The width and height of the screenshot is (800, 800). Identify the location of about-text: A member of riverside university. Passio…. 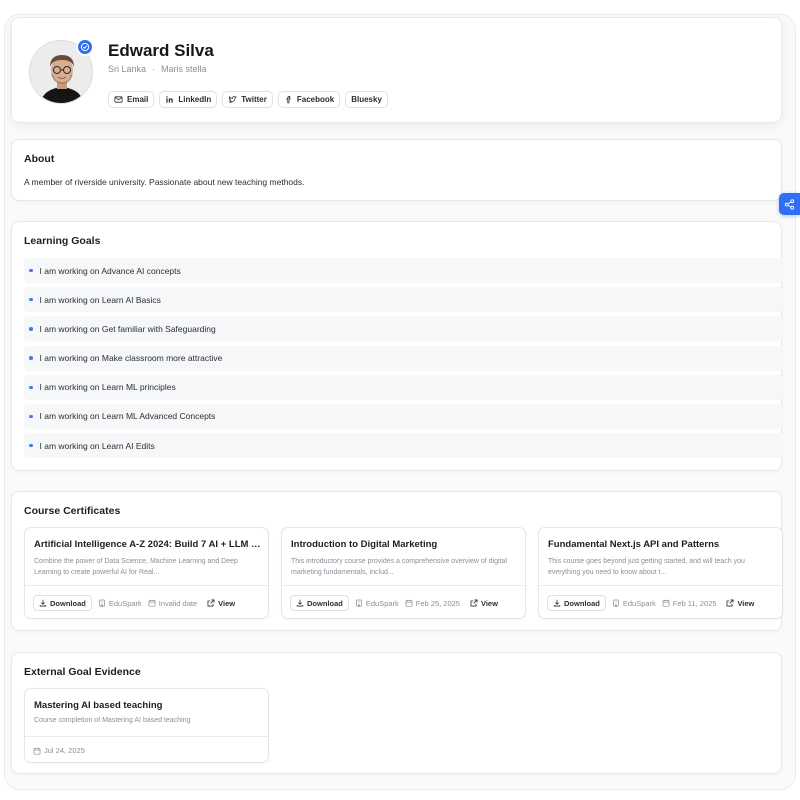
(164, 182).